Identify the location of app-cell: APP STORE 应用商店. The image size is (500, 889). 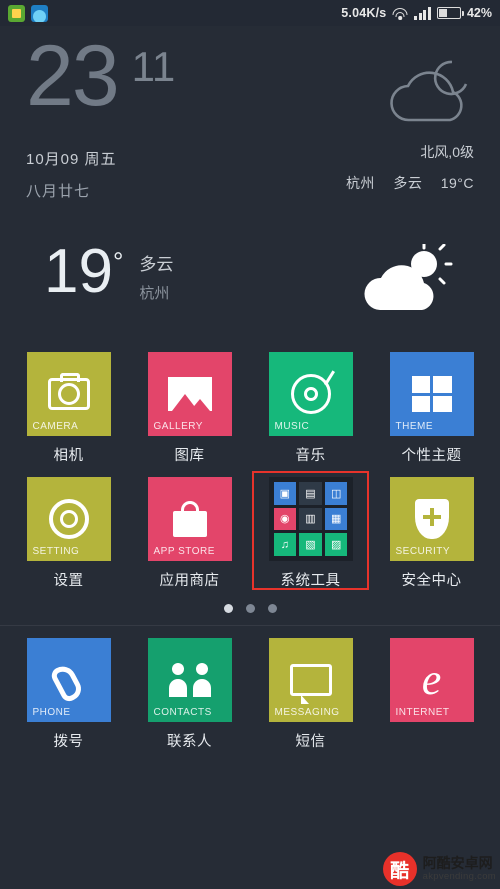
(189, 530).